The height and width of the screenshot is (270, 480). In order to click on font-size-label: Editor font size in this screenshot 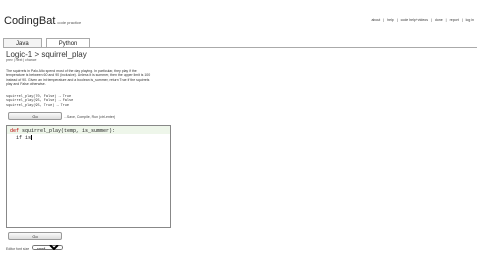, I will do `click(18, 249)`.